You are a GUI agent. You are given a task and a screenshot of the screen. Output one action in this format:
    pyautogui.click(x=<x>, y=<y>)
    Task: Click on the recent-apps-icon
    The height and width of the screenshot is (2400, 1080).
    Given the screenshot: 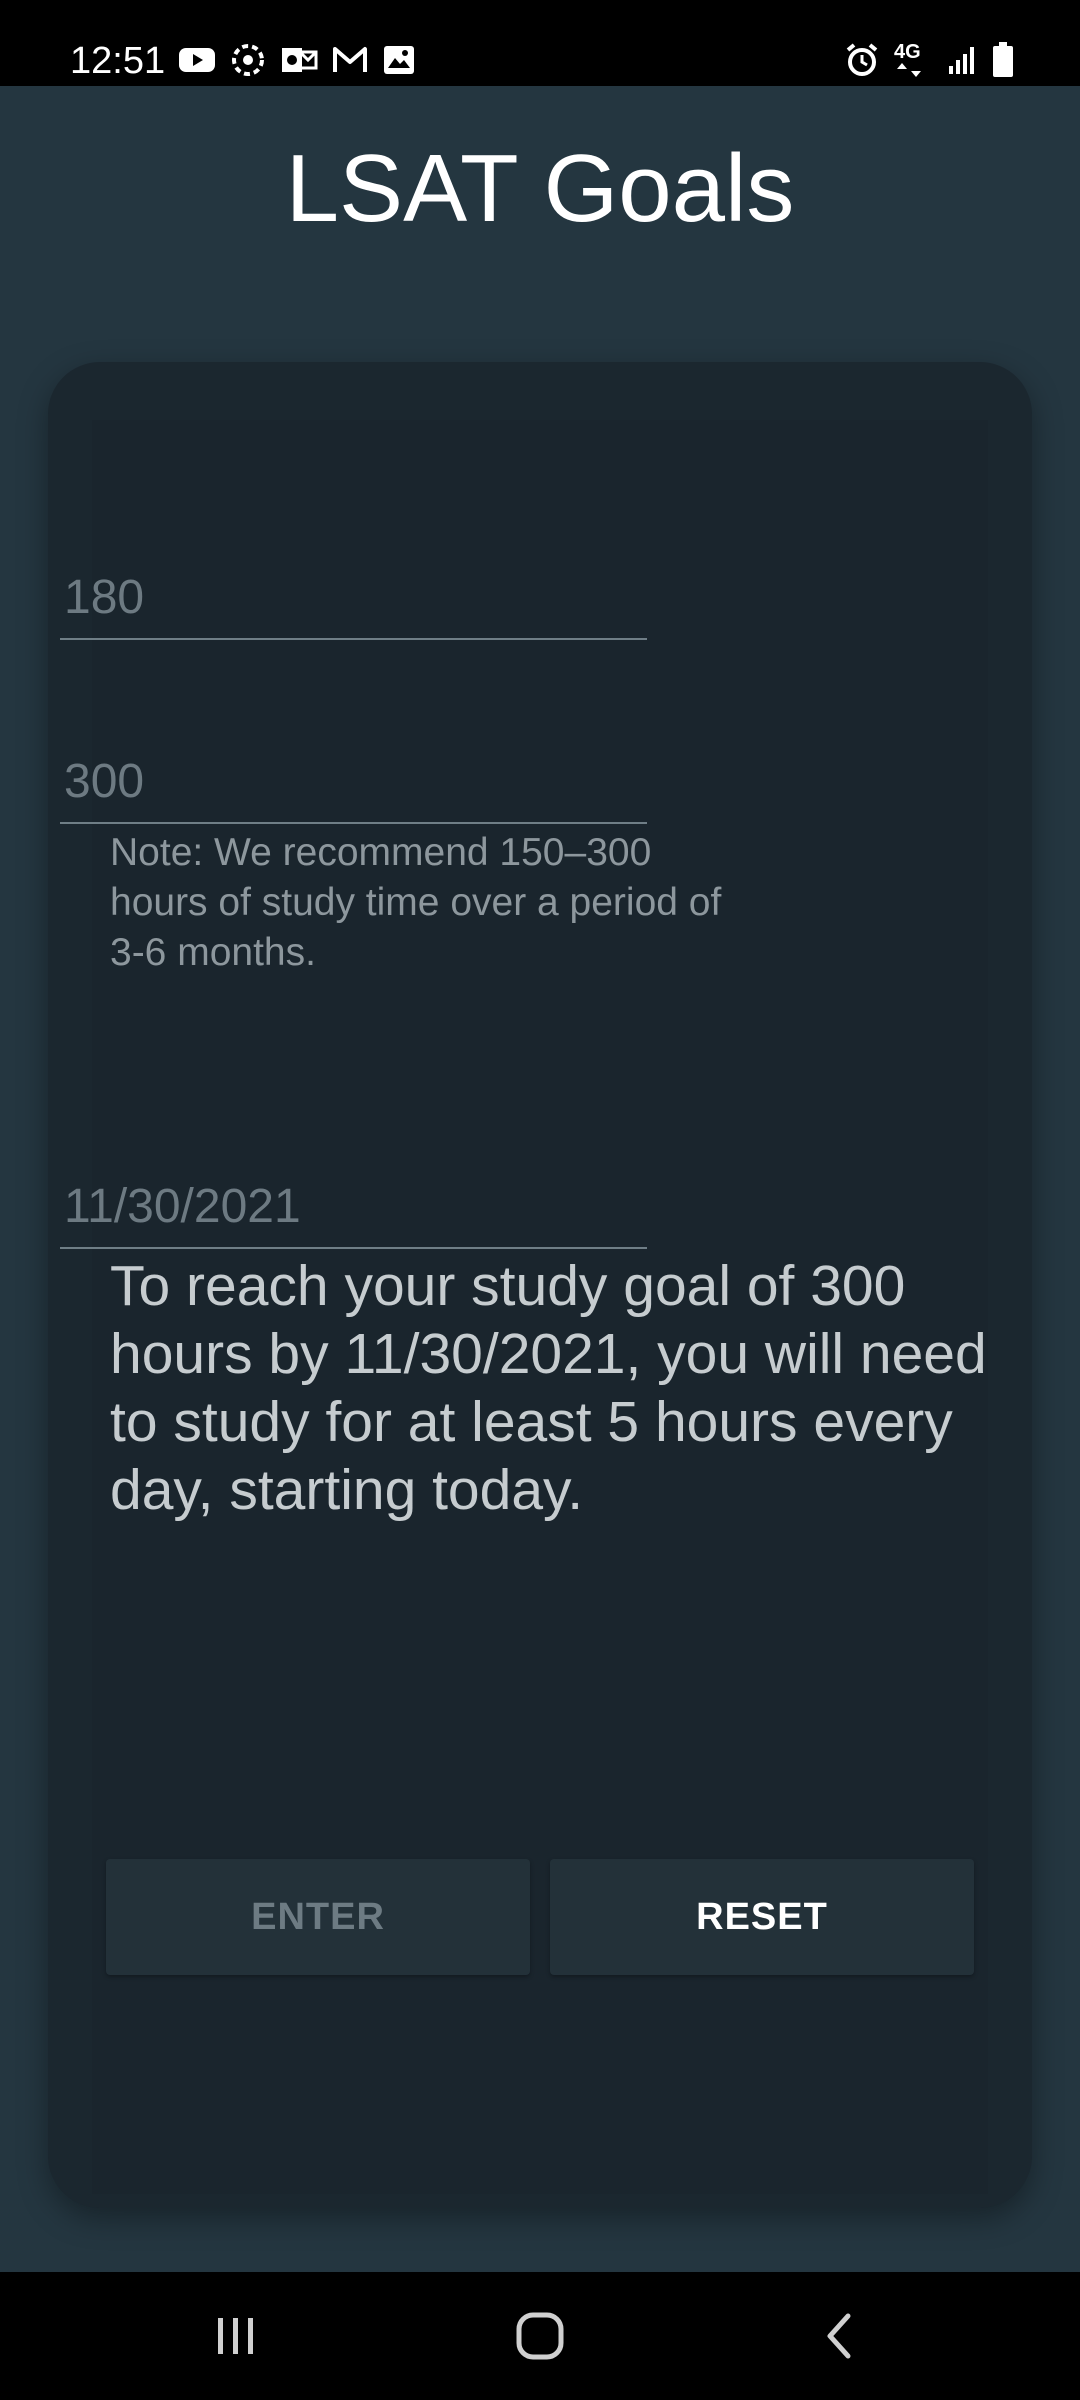 What is the action you would take?
    pyautogui.click(x=235, y=2336)
    